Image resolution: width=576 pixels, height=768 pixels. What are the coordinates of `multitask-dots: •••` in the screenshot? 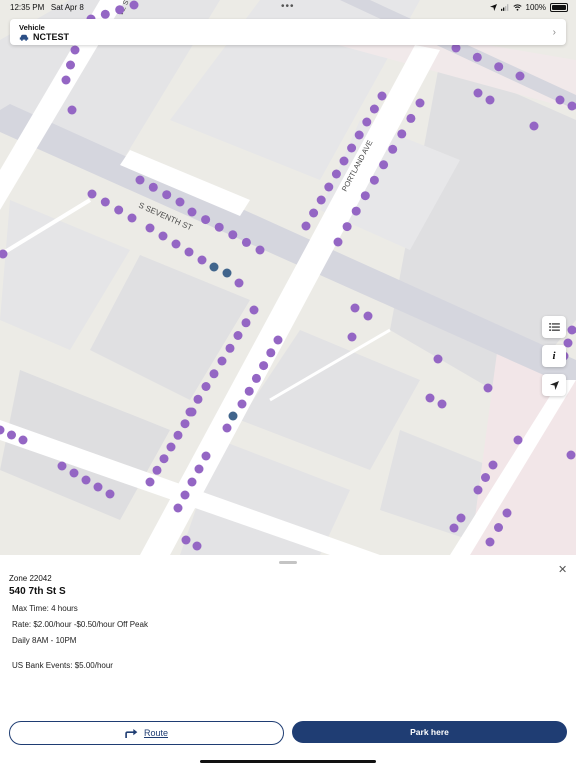 It's located at (288, 6).